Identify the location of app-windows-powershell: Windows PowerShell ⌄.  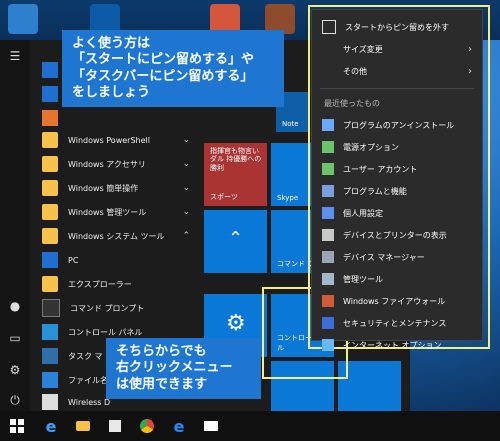
(114, 140).